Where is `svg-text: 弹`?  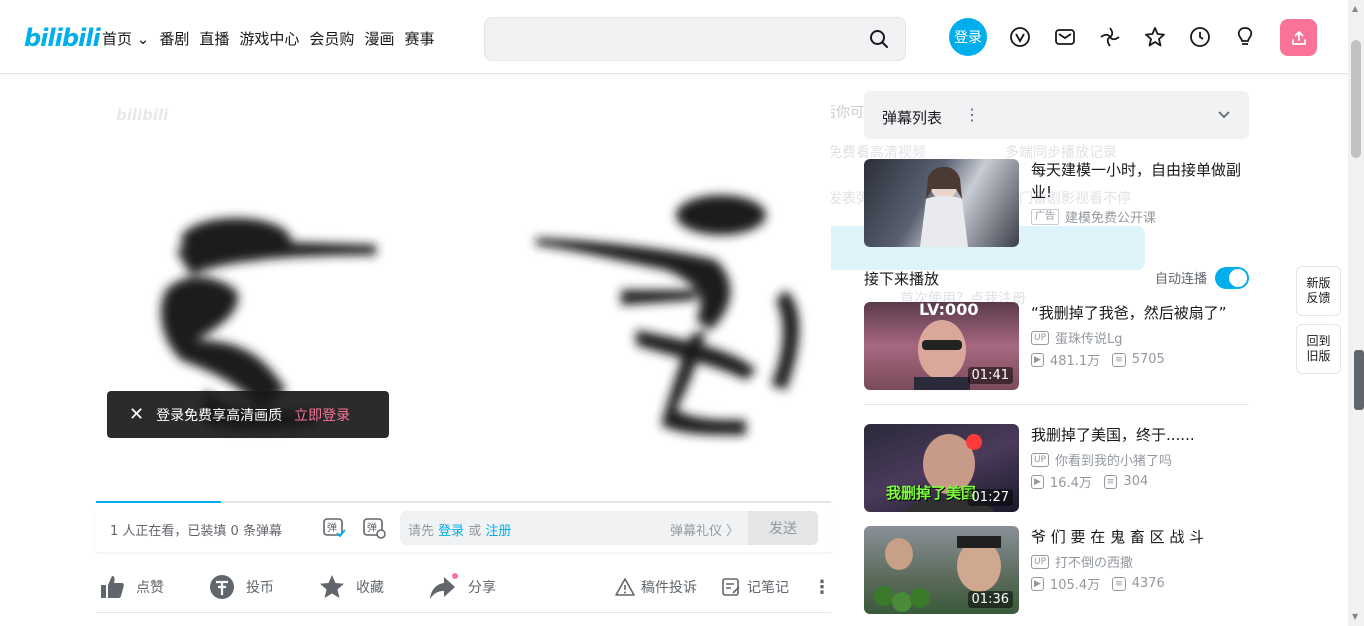
svg-text: 弹 is located at coordinates (372, 527).